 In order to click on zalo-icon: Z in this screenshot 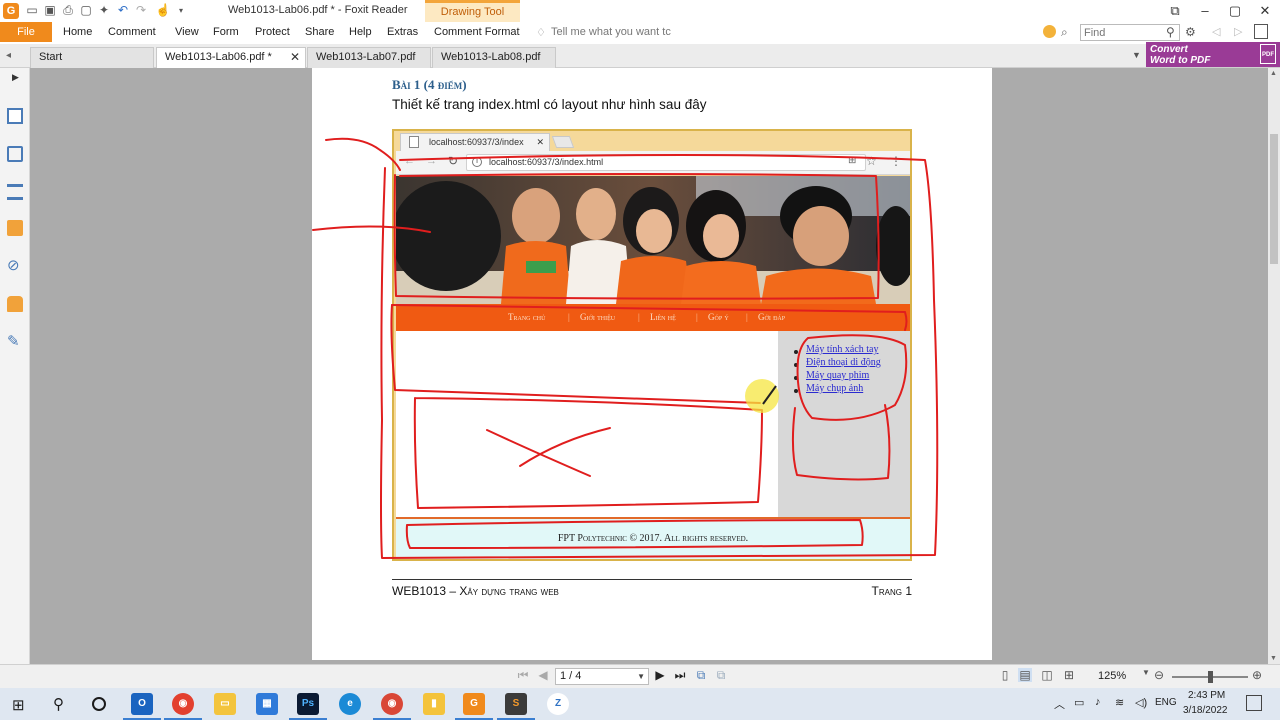, I will do `click(558, 704)`.